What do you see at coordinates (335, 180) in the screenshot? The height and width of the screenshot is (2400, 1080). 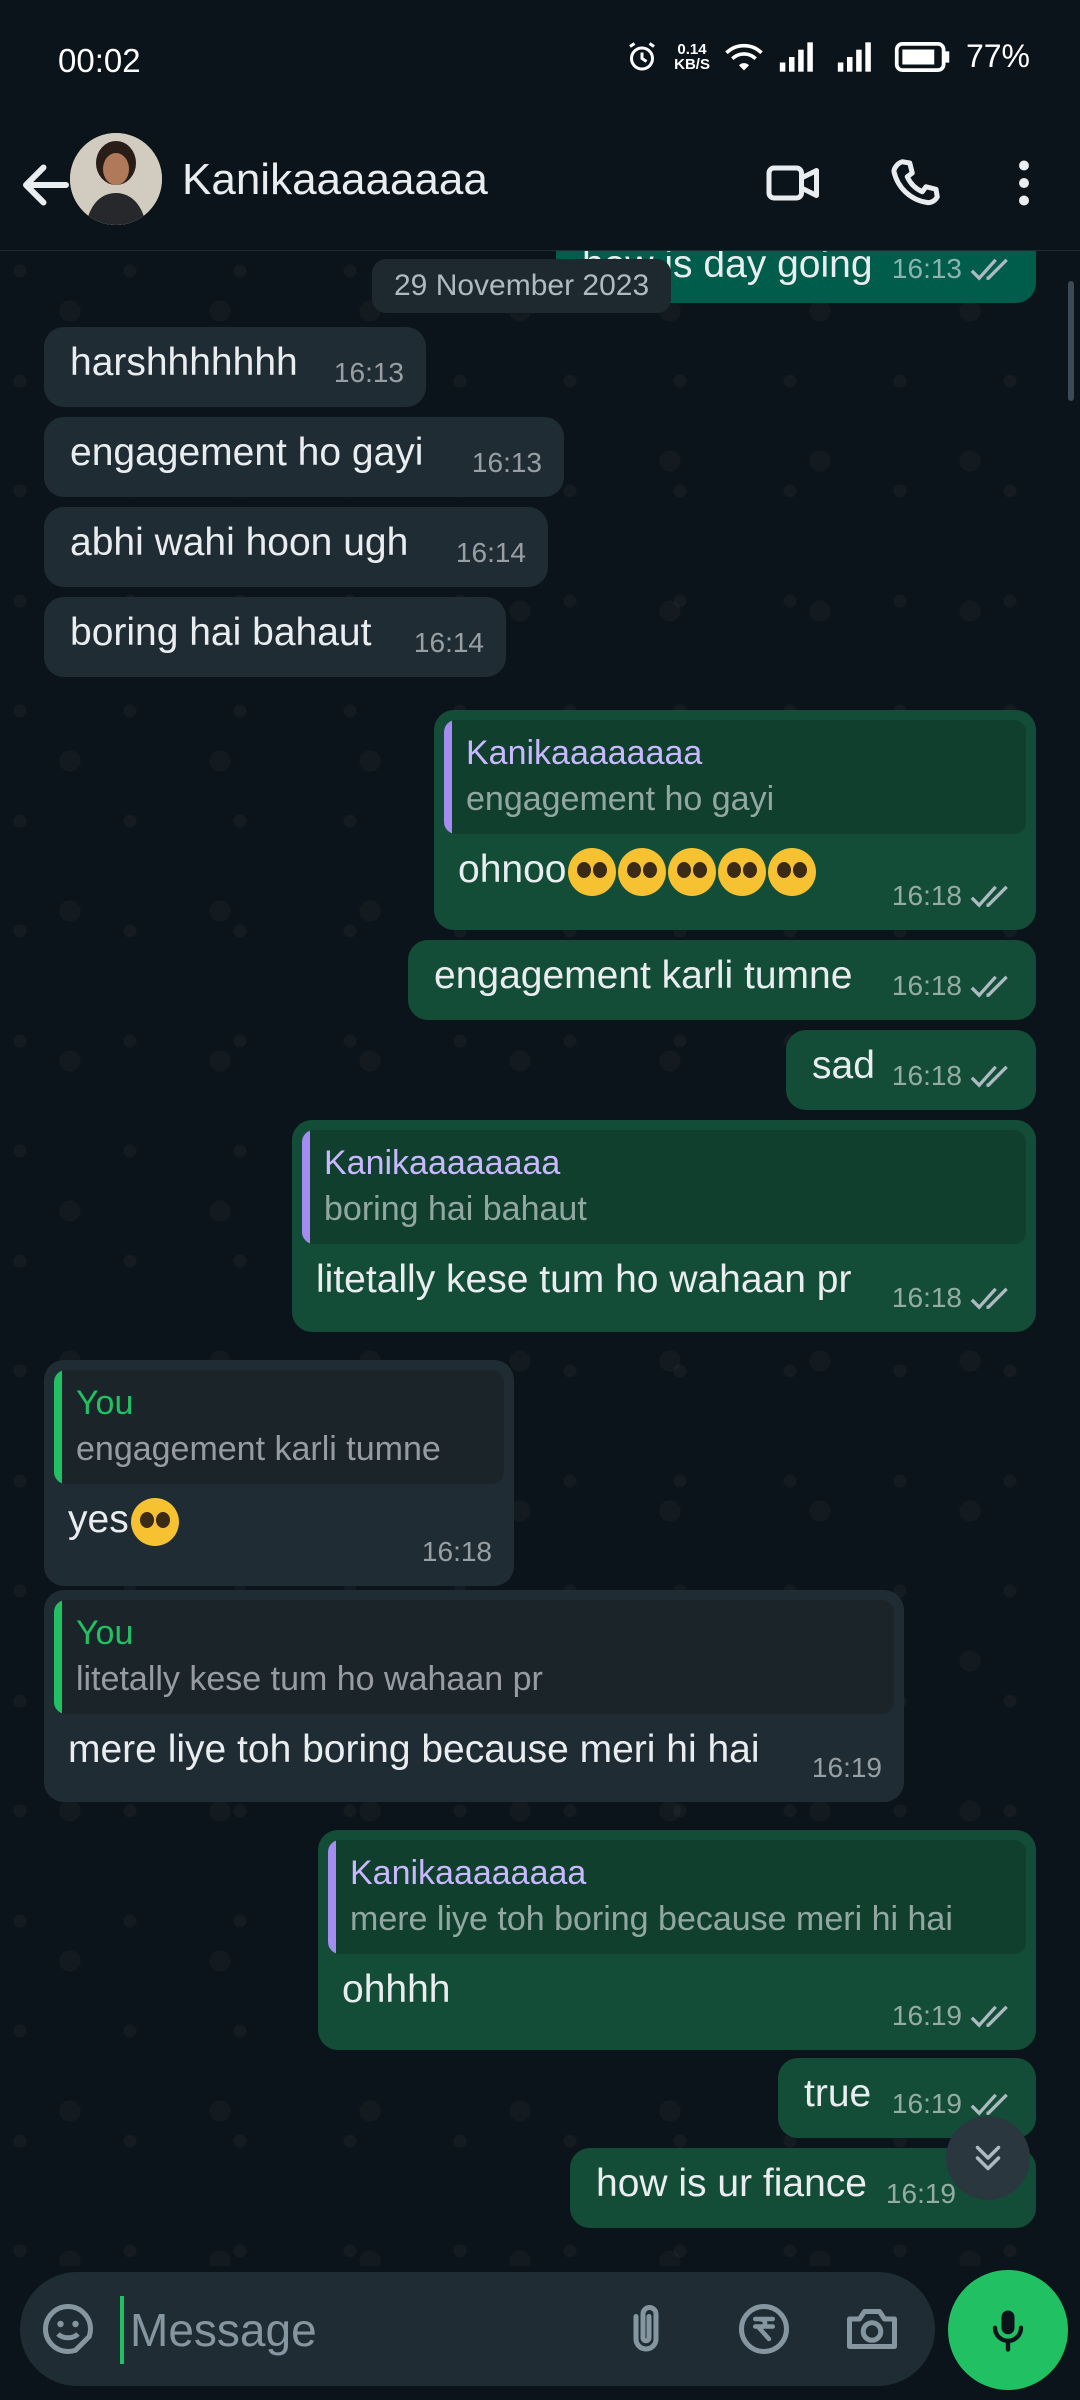 I see `contact-name: Kanikaaaaaaaa` at bounding box center [335, 180].